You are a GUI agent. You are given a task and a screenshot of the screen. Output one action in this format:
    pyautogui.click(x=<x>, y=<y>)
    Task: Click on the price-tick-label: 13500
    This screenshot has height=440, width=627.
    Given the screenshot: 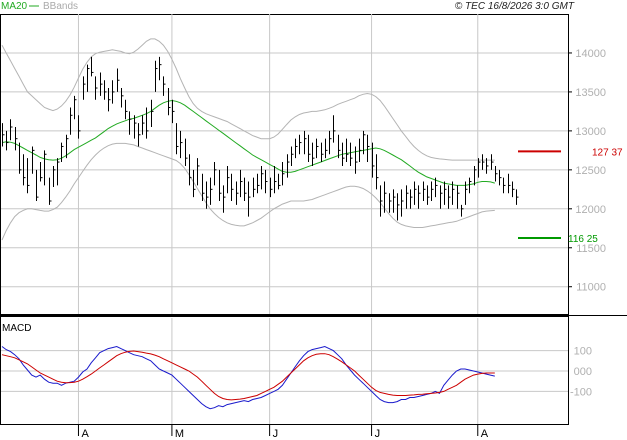 What is the action you would take?
    pyautogui.click(x=590, y=93)
    